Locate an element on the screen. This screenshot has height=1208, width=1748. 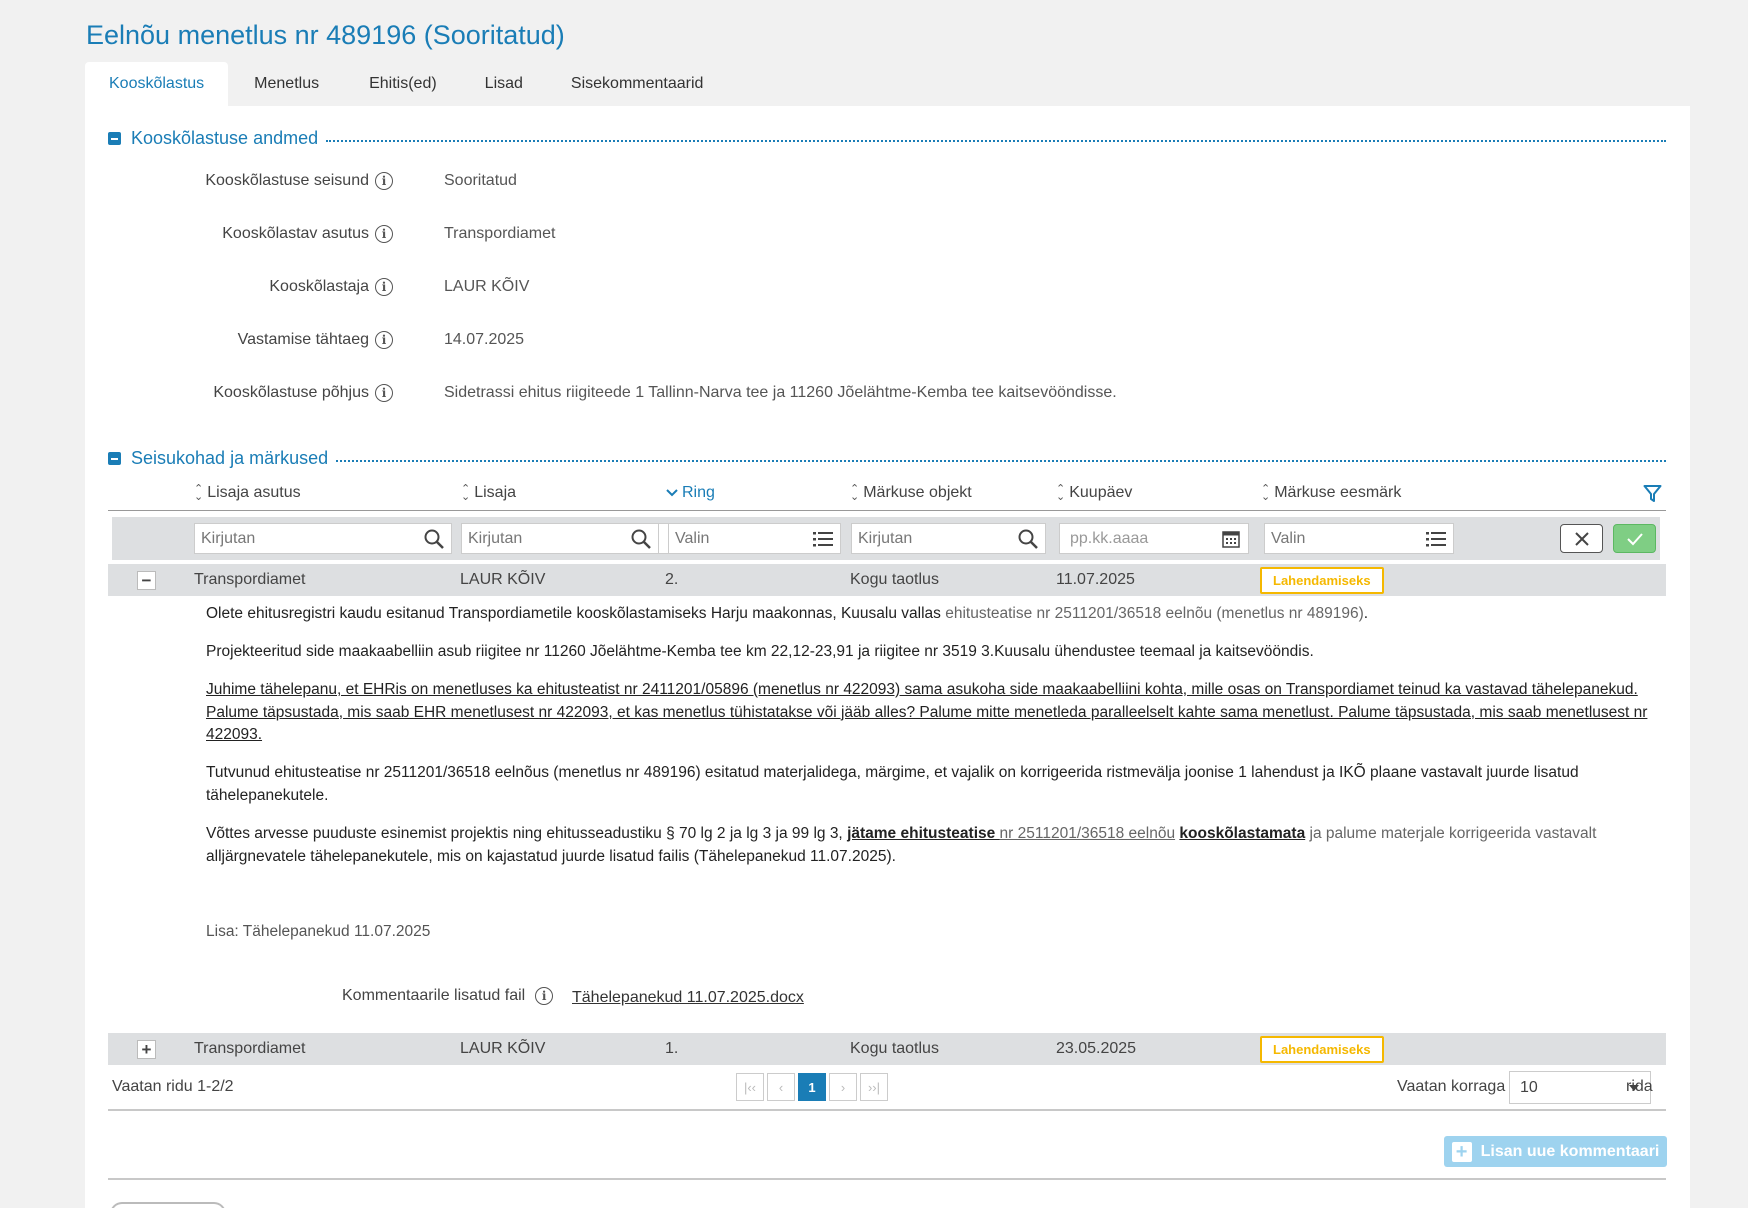
filter-ring-select: Valin is located at coordinates (754, 538).